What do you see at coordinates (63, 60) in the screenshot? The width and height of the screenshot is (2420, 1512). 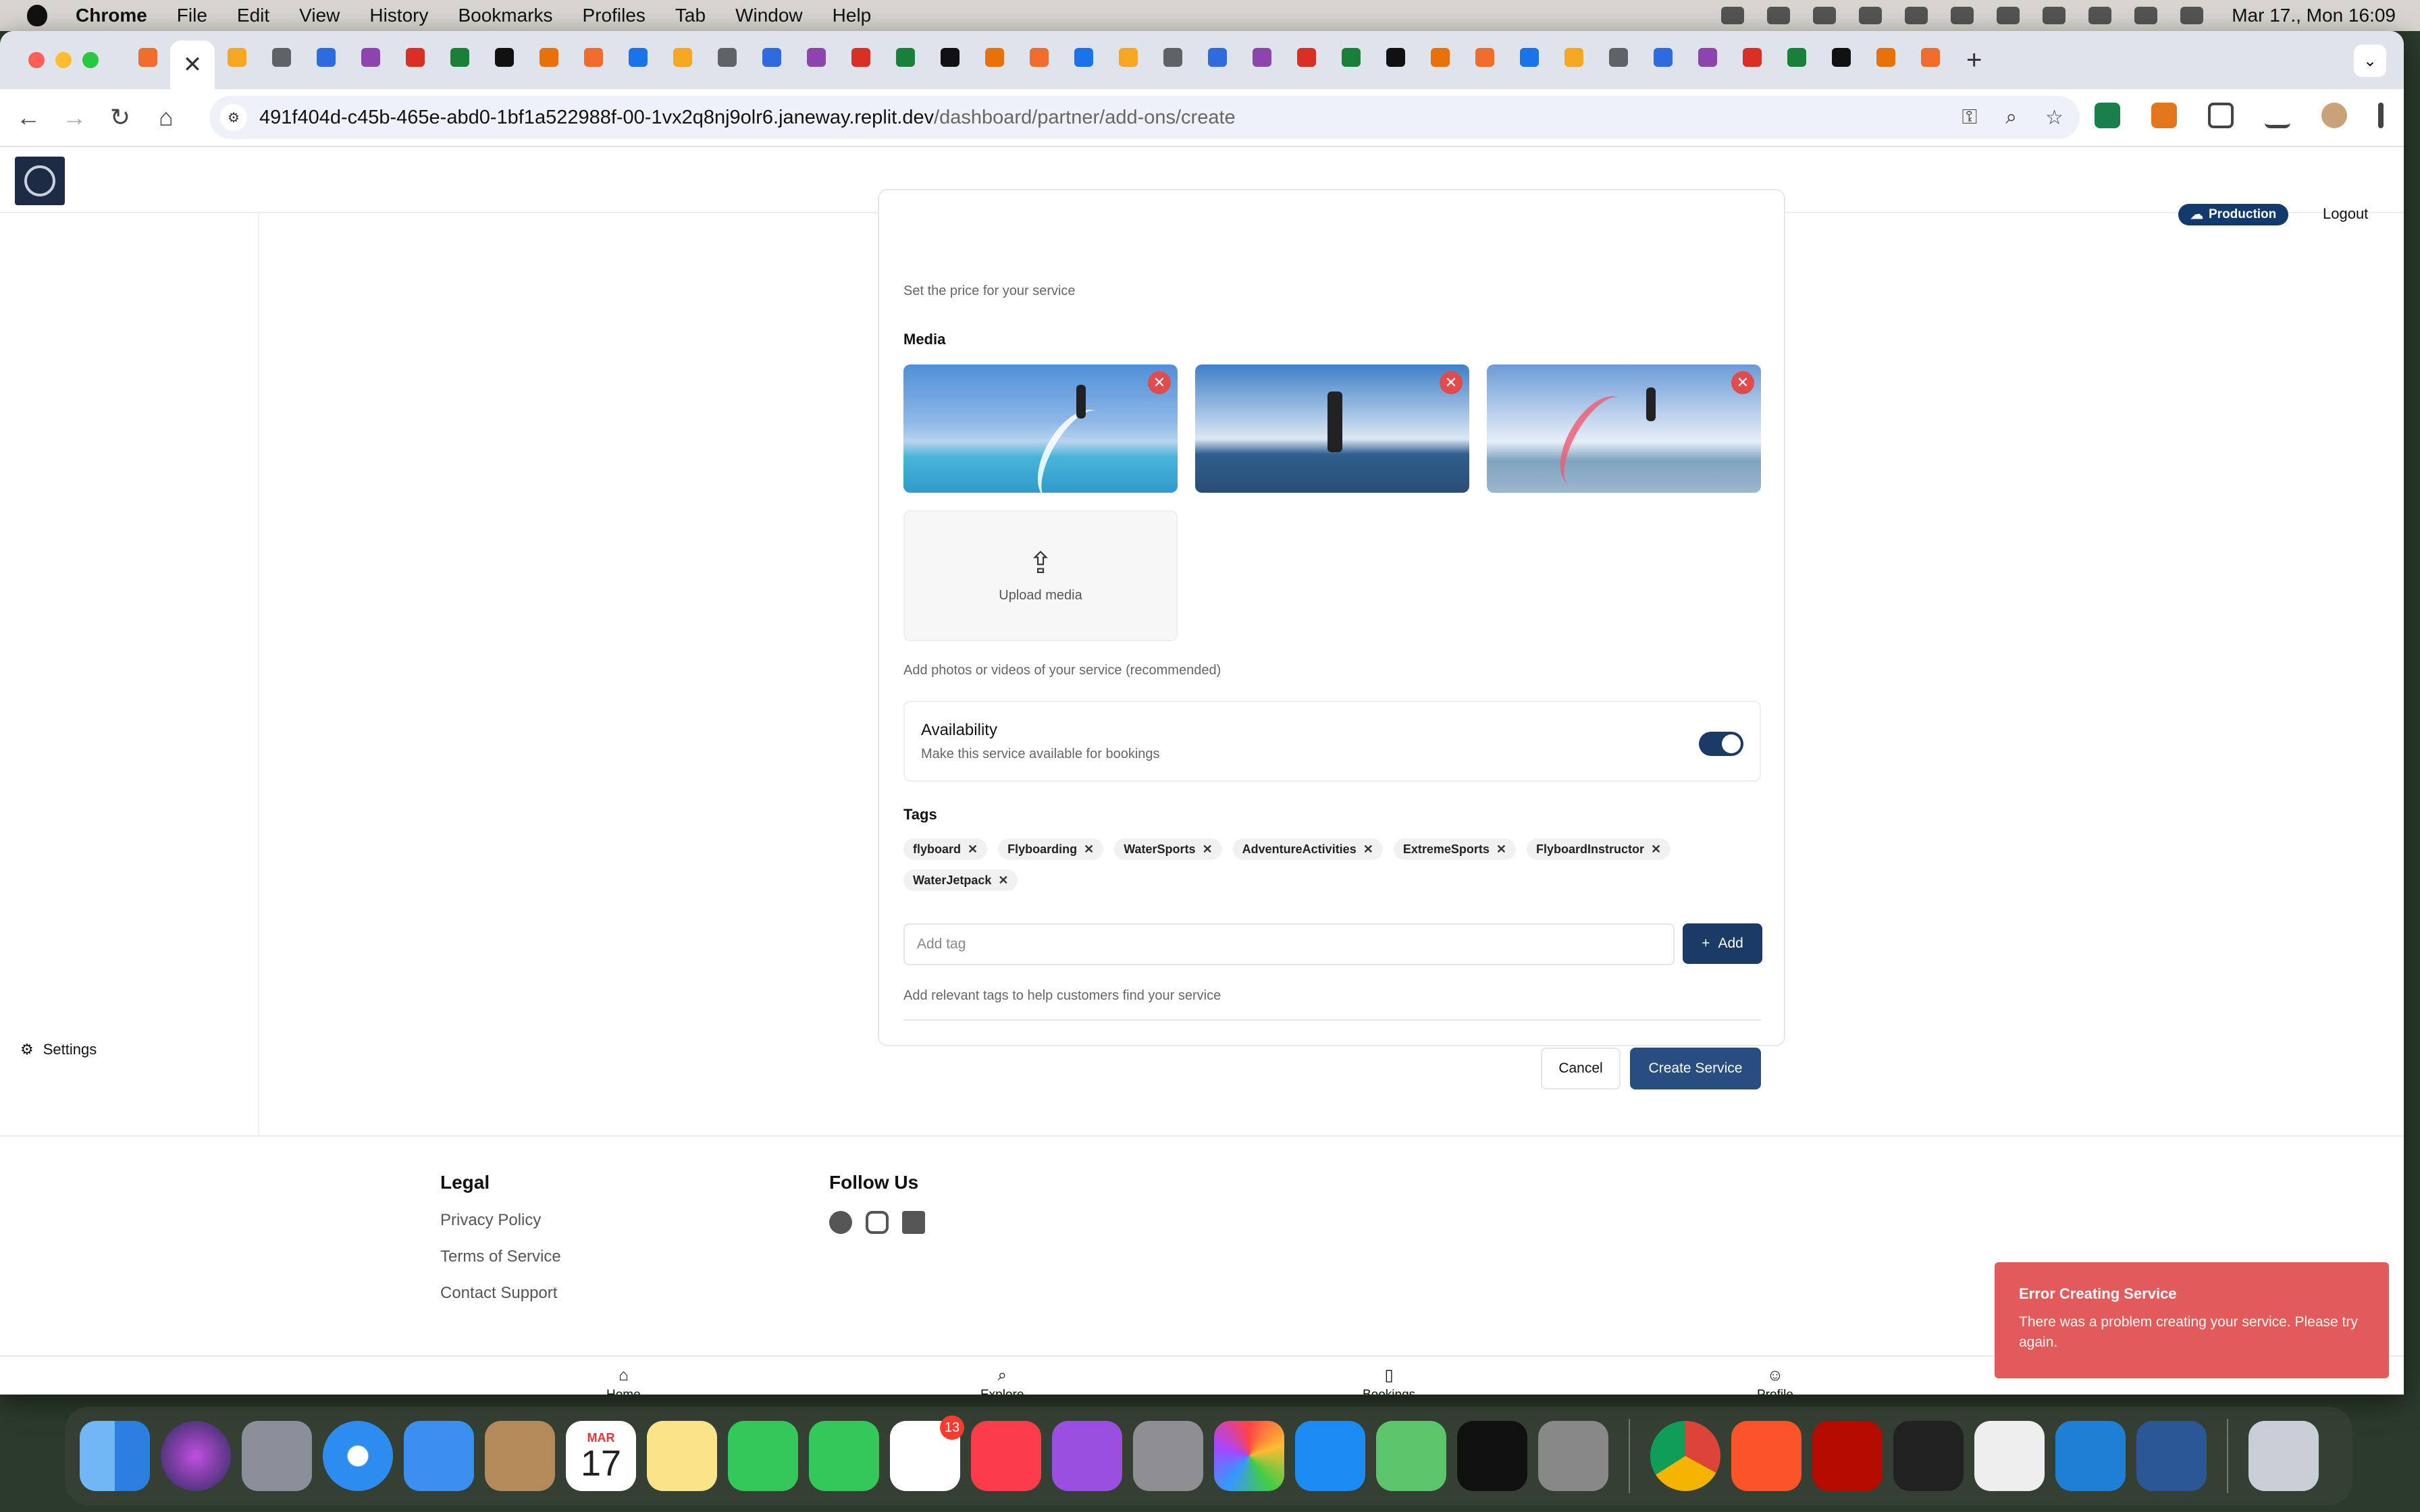 I see `minimize-window-button` at bounding box center [63, 60].